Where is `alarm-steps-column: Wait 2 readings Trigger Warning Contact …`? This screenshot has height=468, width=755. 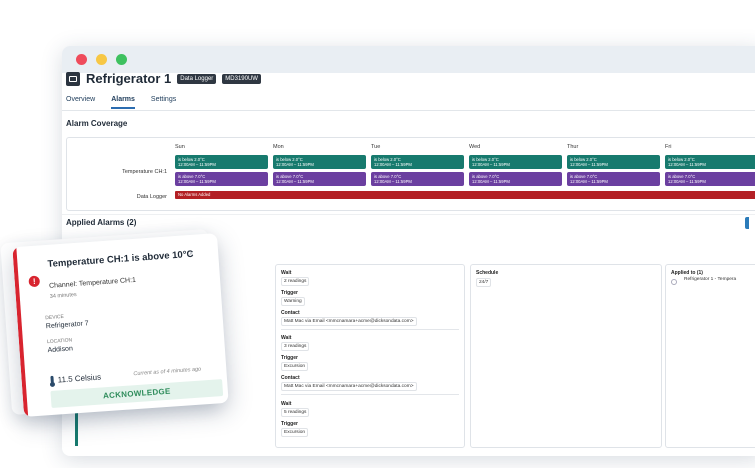 alarm-steps-column: Wait 2 readings Trigger Warning Contact … is located at coordinates (370, 356).